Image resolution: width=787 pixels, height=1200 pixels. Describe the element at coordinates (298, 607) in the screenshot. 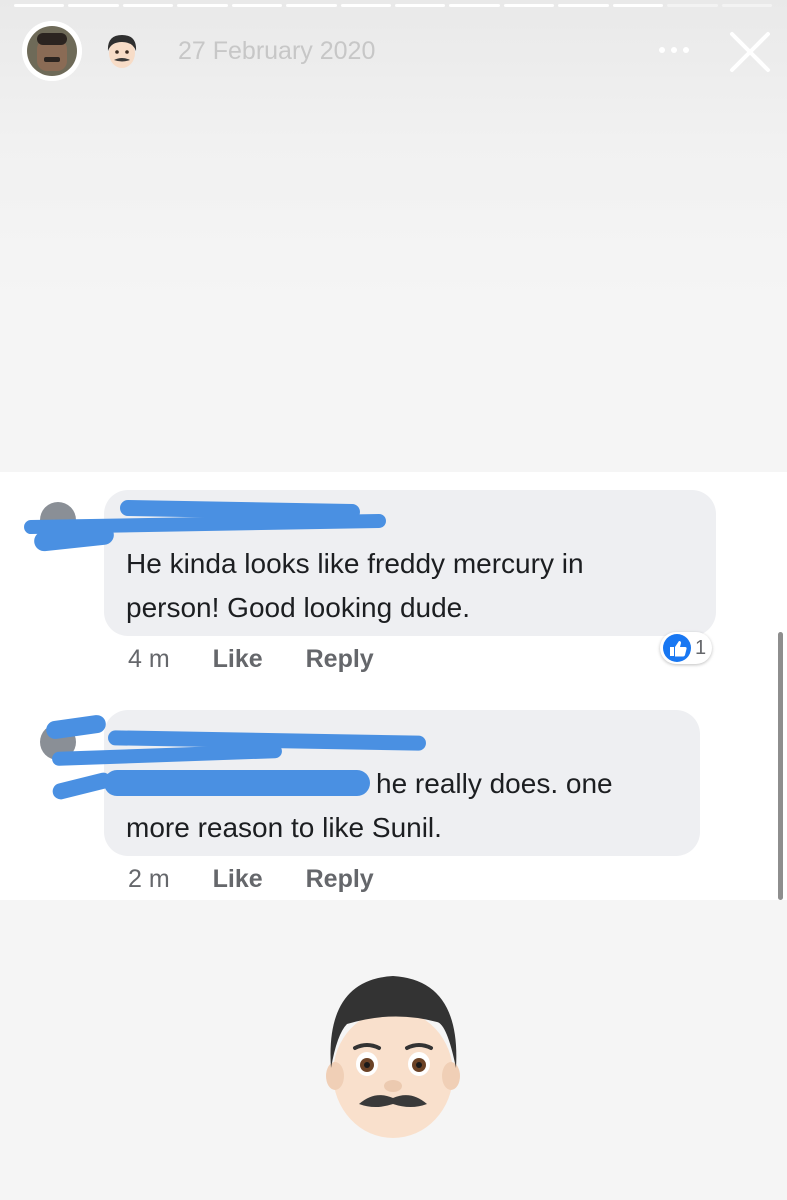

I see `comment-text-line: person! Good looking dude.` at that location.